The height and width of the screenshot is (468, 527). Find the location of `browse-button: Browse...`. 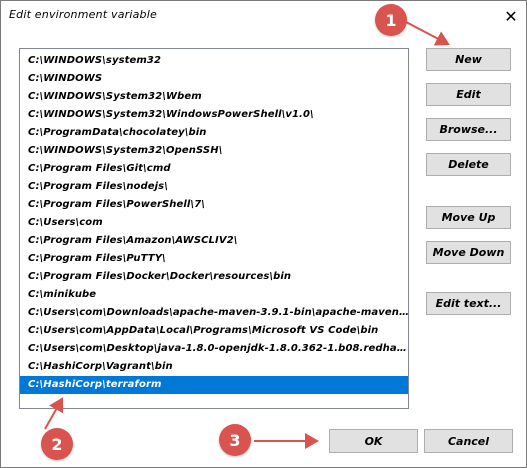

browse-button: Browse... is located at coordinates (468, 129).